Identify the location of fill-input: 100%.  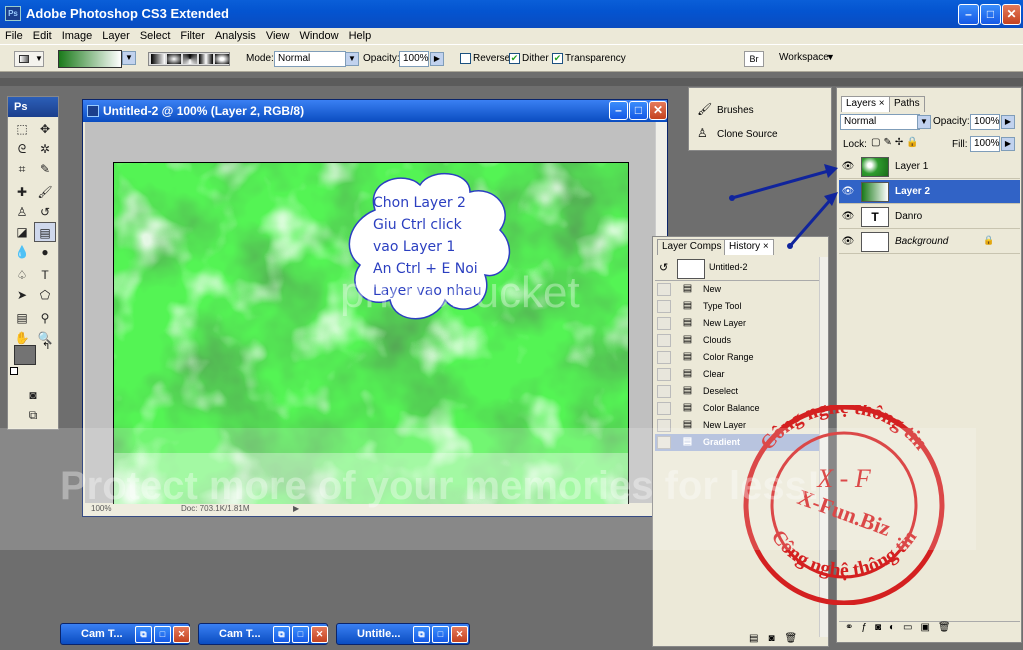
(985, 144).